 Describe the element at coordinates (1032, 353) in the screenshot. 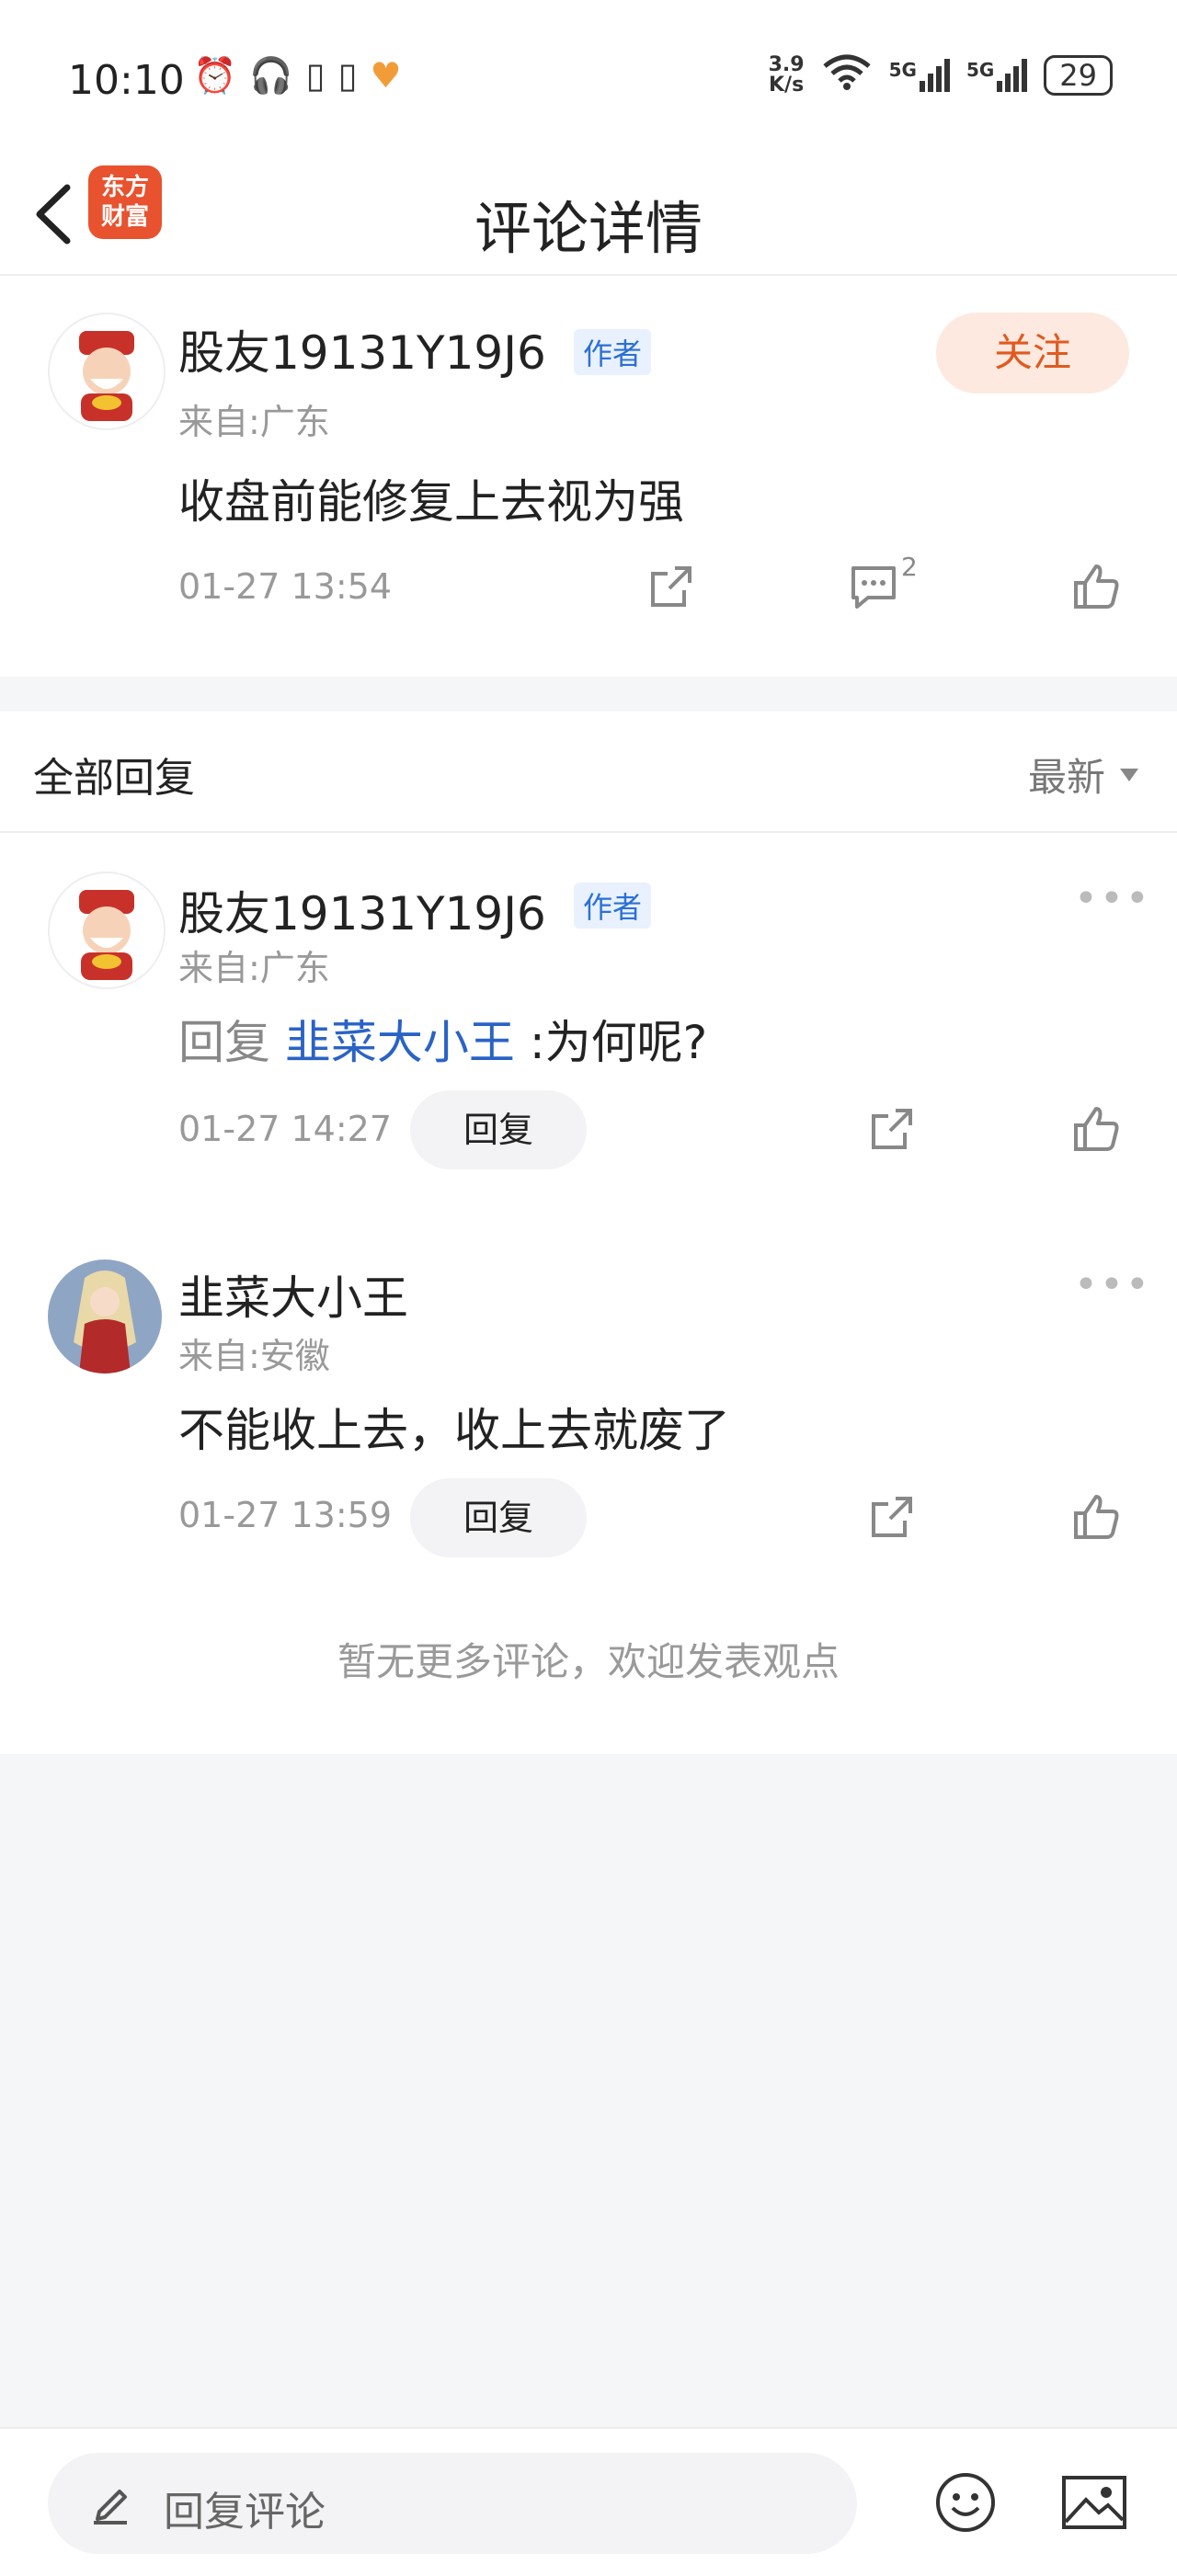

I see `follow-button: 关注` at that location.